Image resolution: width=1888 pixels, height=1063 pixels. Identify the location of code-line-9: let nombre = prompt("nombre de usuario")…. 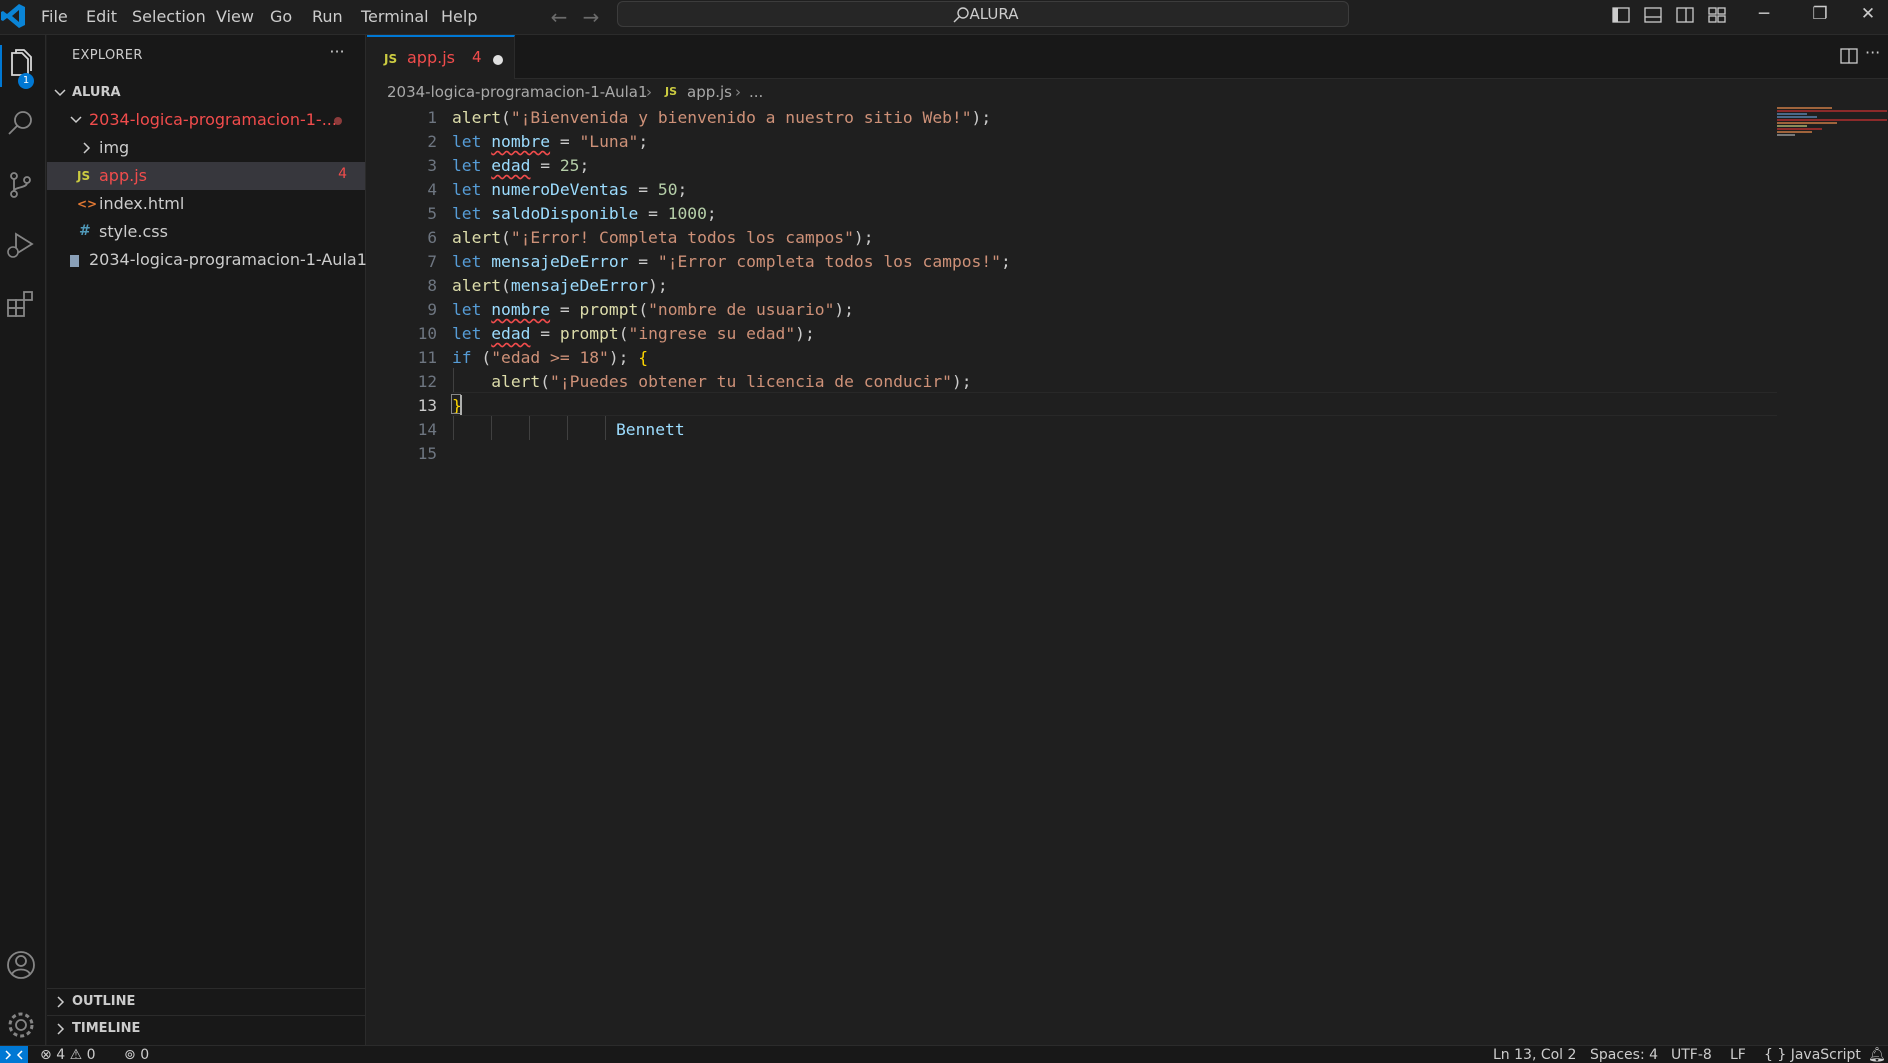
(653, 309).